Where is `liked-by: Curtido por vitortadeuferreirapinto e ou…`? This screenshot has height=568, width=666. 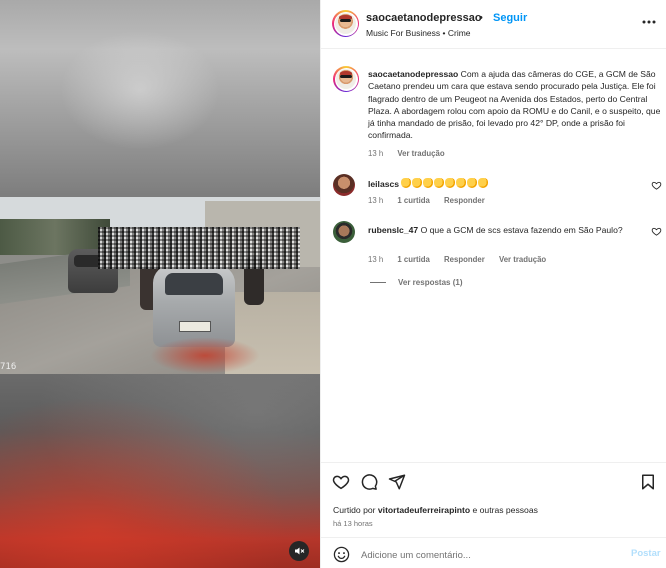
liked-by: Curtido por vitortadeuferreirapinto e ou… is located at coordinates (435, 510).